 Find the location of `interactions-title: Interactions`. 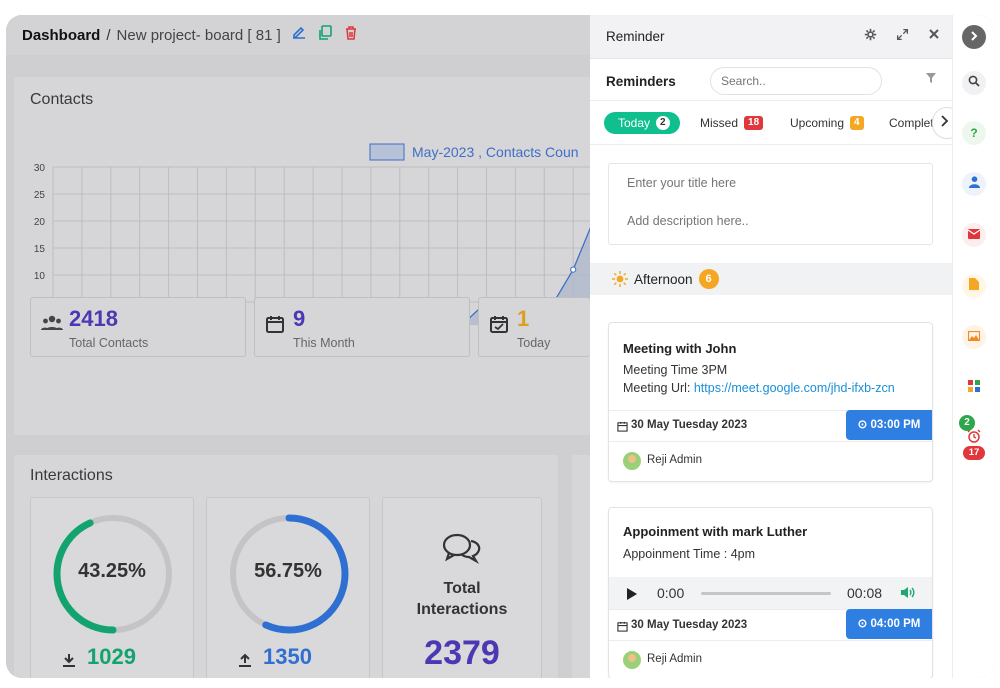

interactions-title: Interactions is located at coordinates (71, 475).